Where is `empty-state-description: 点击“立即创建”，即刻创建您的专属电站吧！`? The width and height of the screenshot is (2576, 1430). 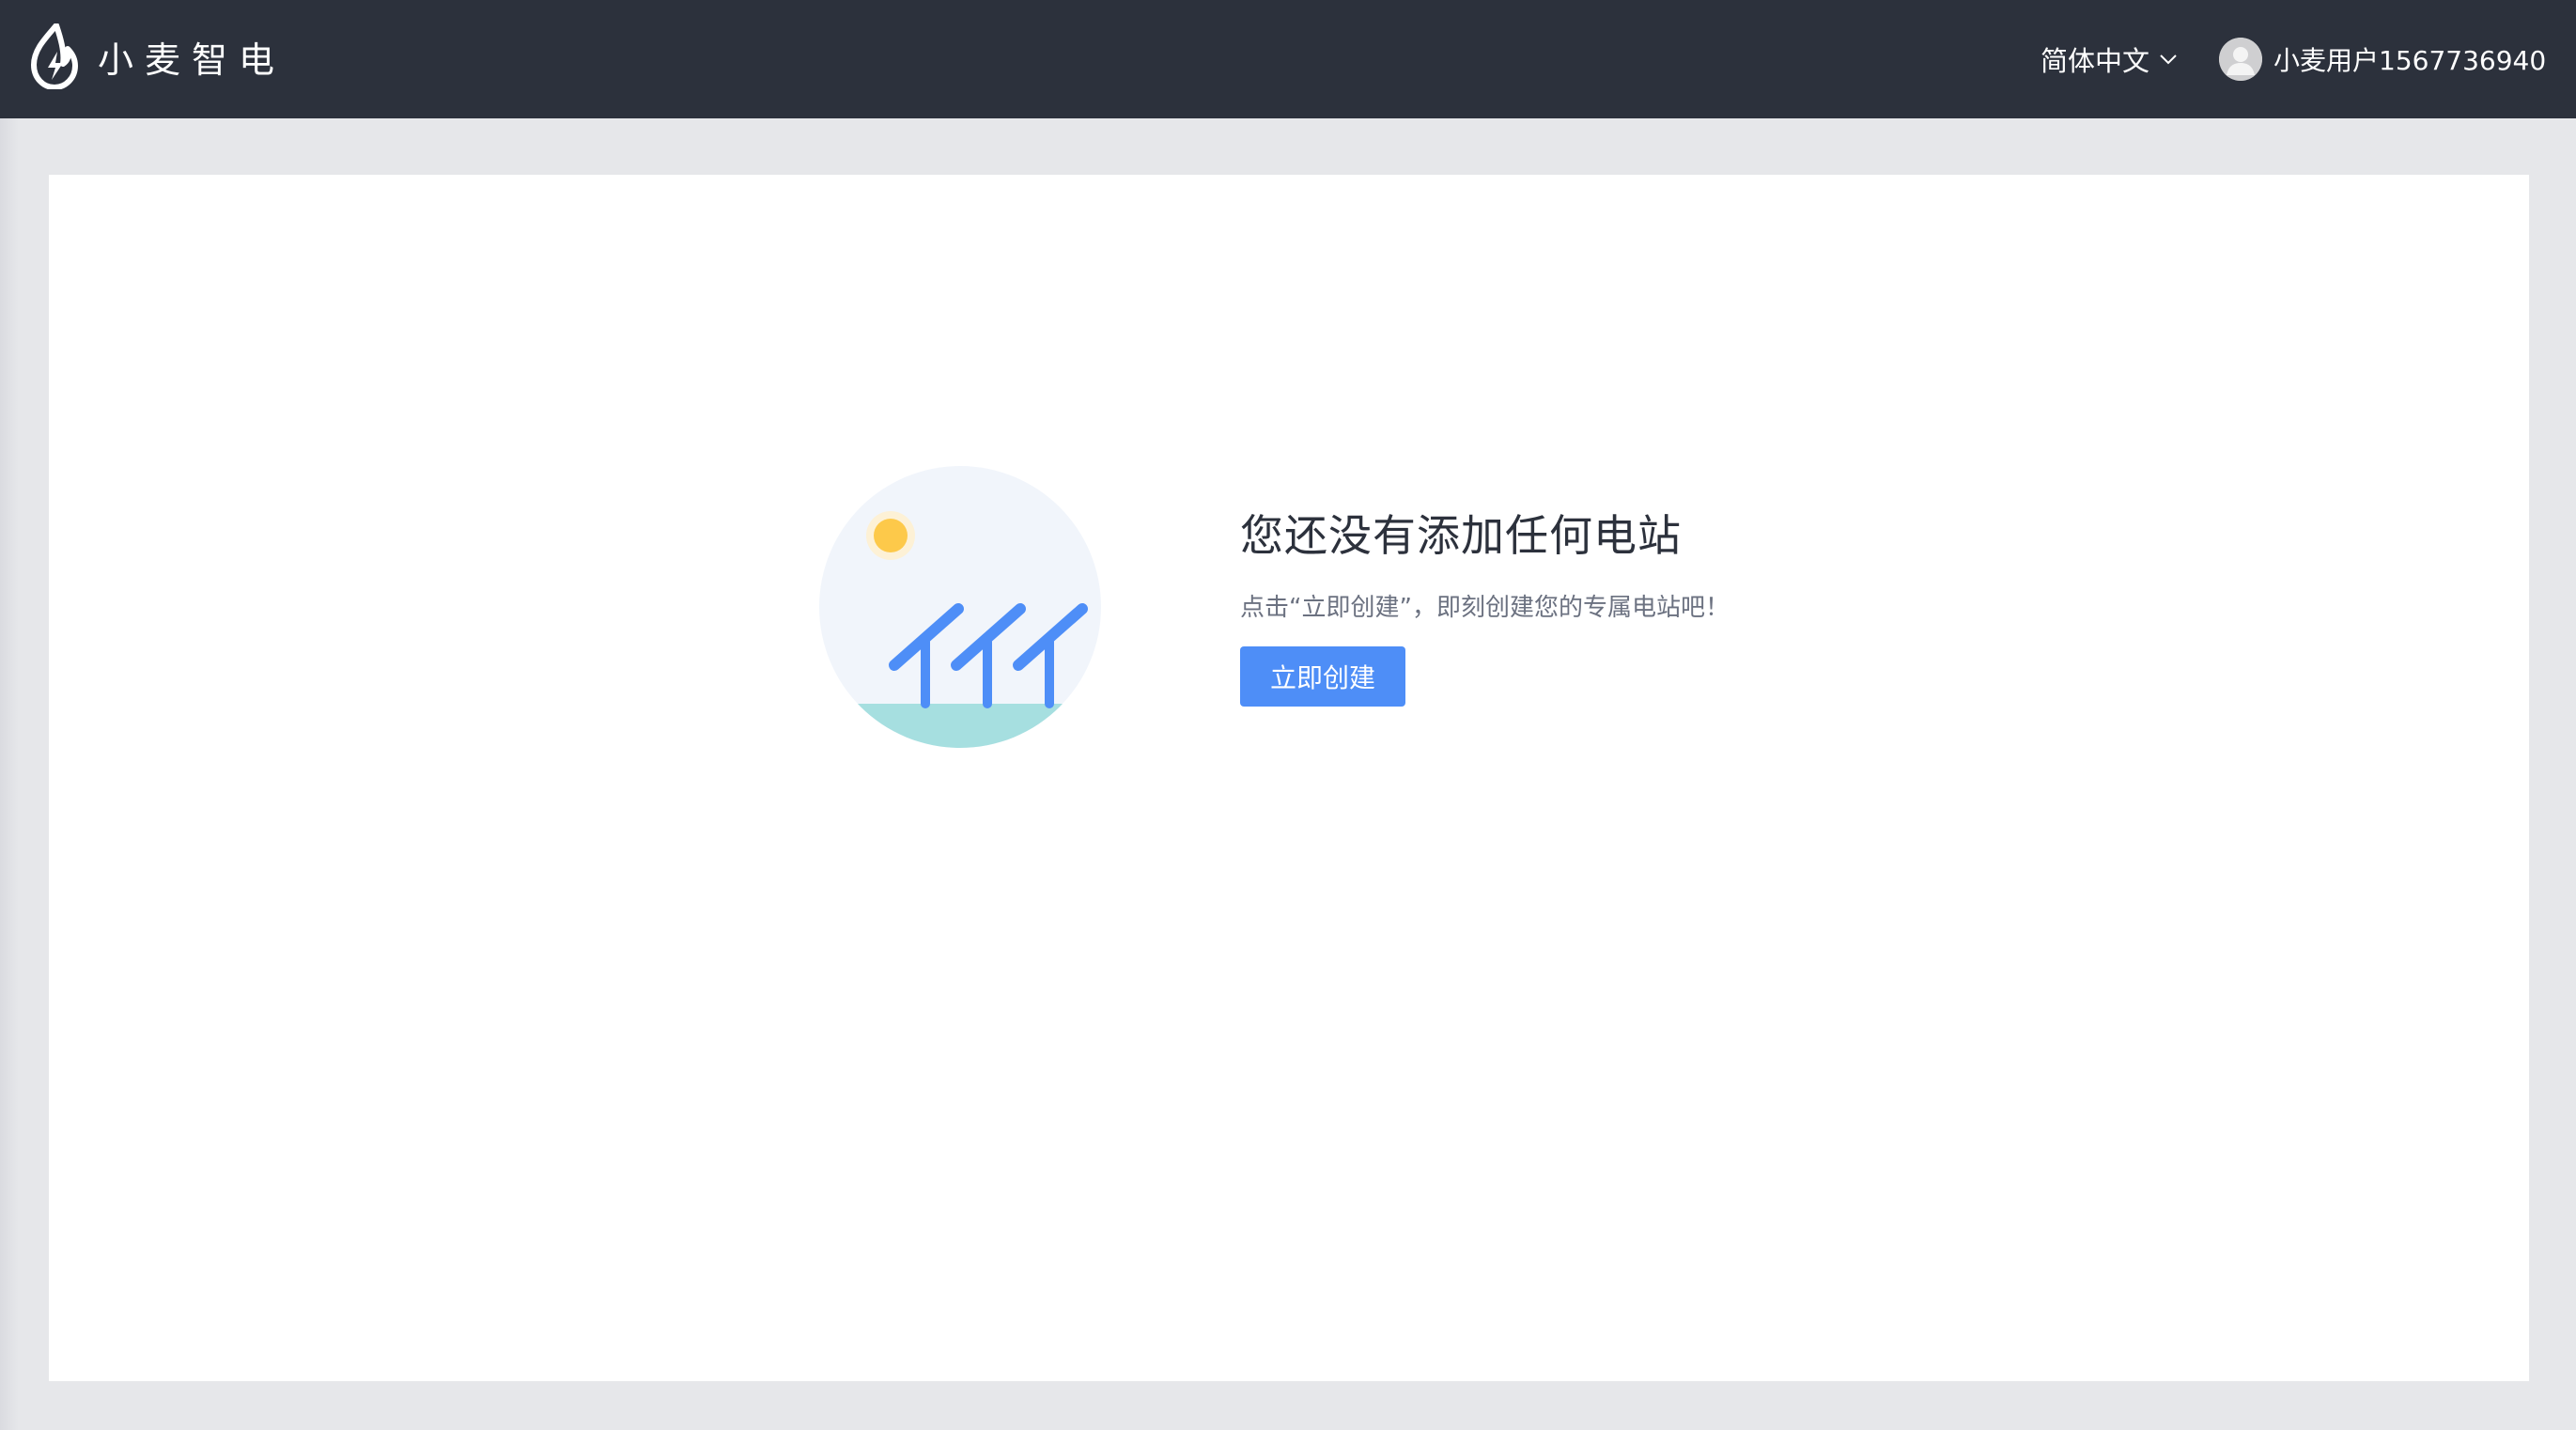 empty-state-description: 点击“立即创建”，即刻创建您的专属电站吧！ is located at coordinates (1485, 608).